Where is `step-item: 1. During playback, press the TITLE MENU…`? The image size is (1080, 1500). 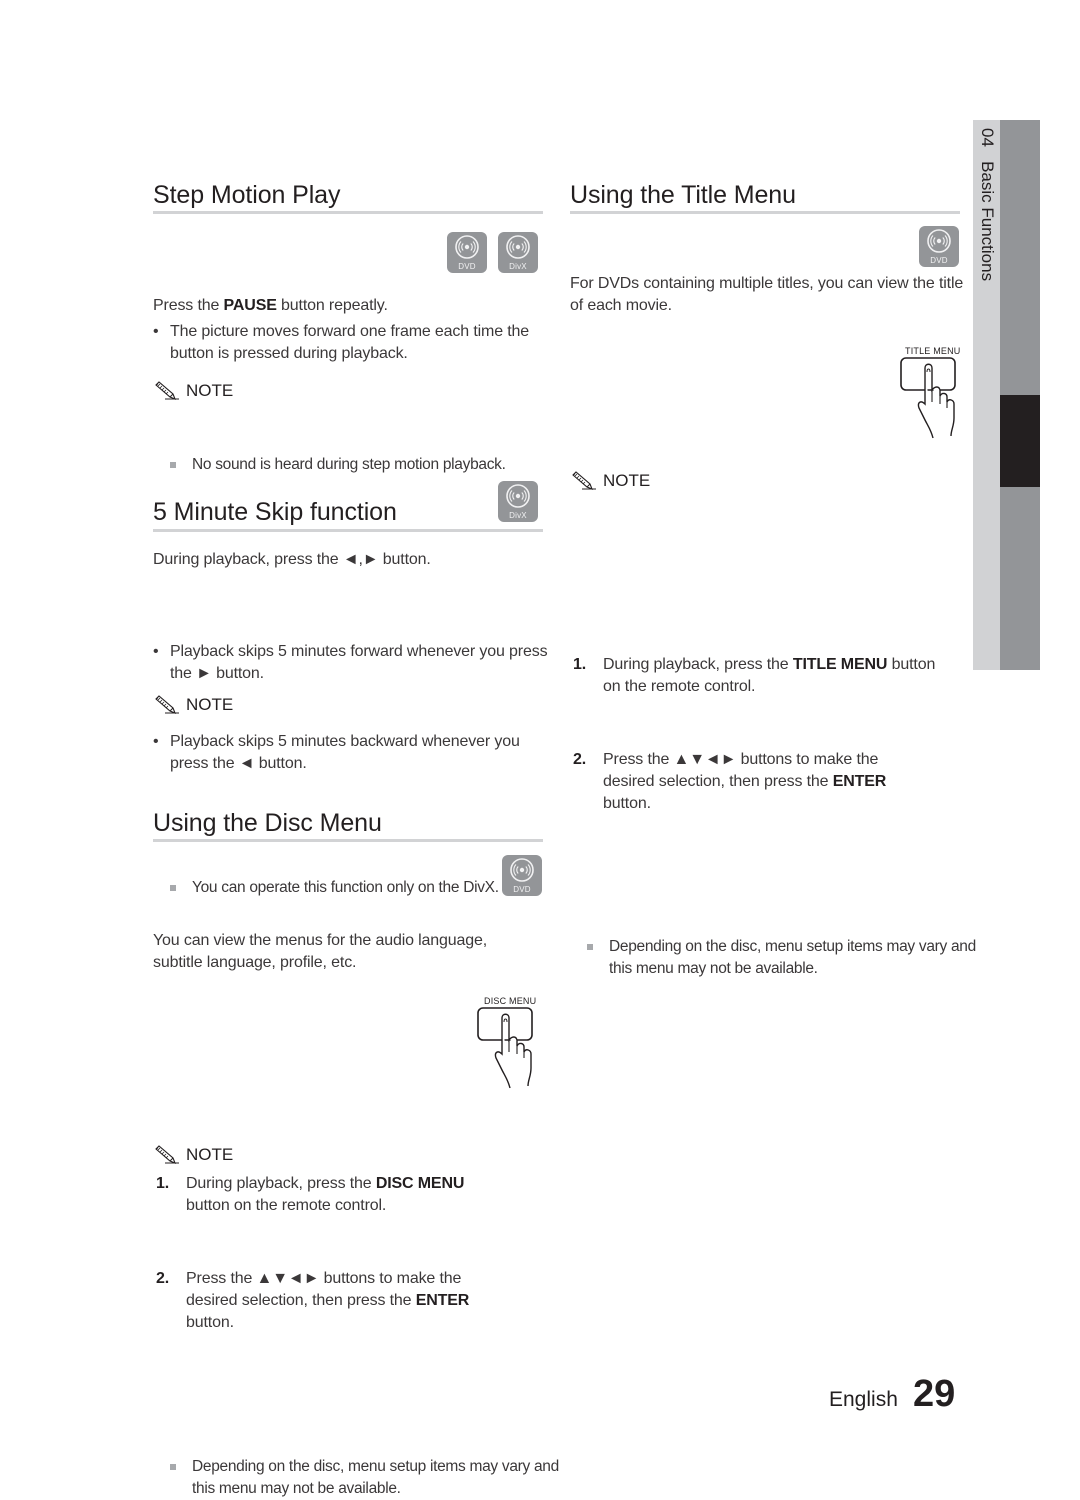 step-item: 1. During playback, press the TITLE MENU… is located at coordinates (761, 676).